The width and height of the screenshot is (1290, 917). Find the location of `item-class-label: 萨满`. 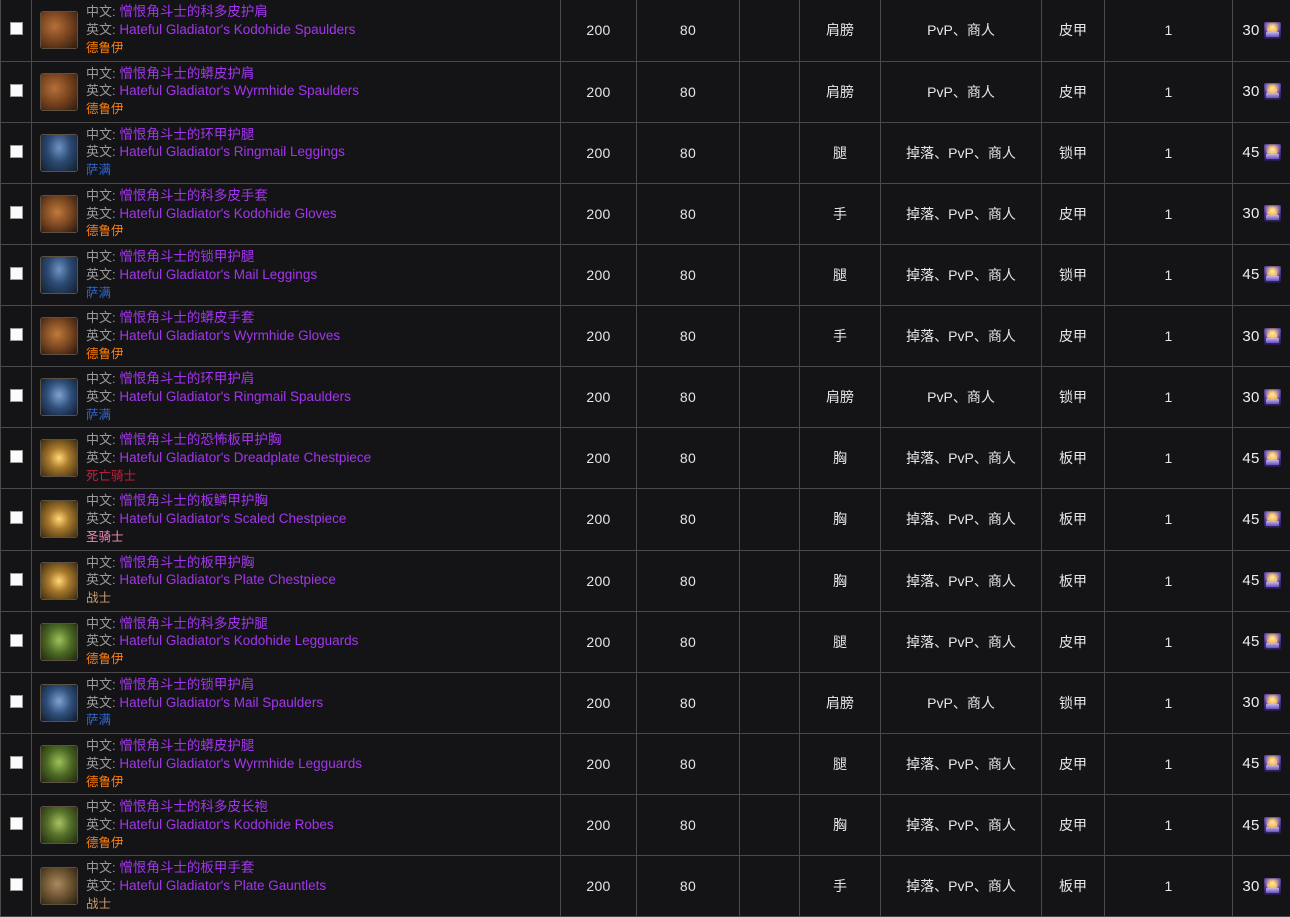

item-class-label: 萨满 is located at coordinates (201, 293).